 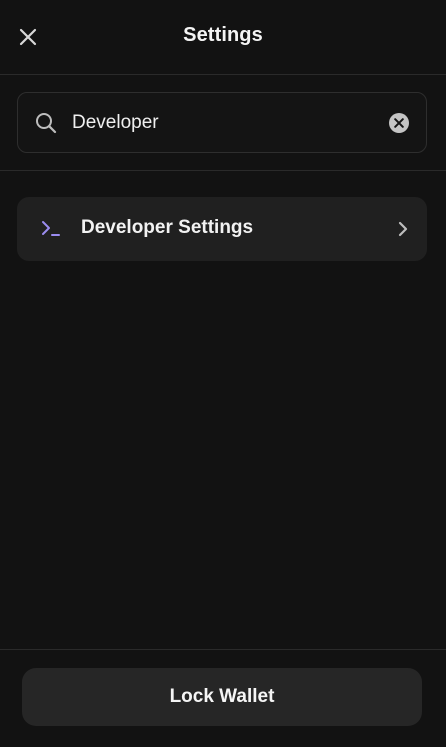 What do you see at coordinates (223, 170) in the screenshot?
I see `search-divider` at bounding box center [223, 170].